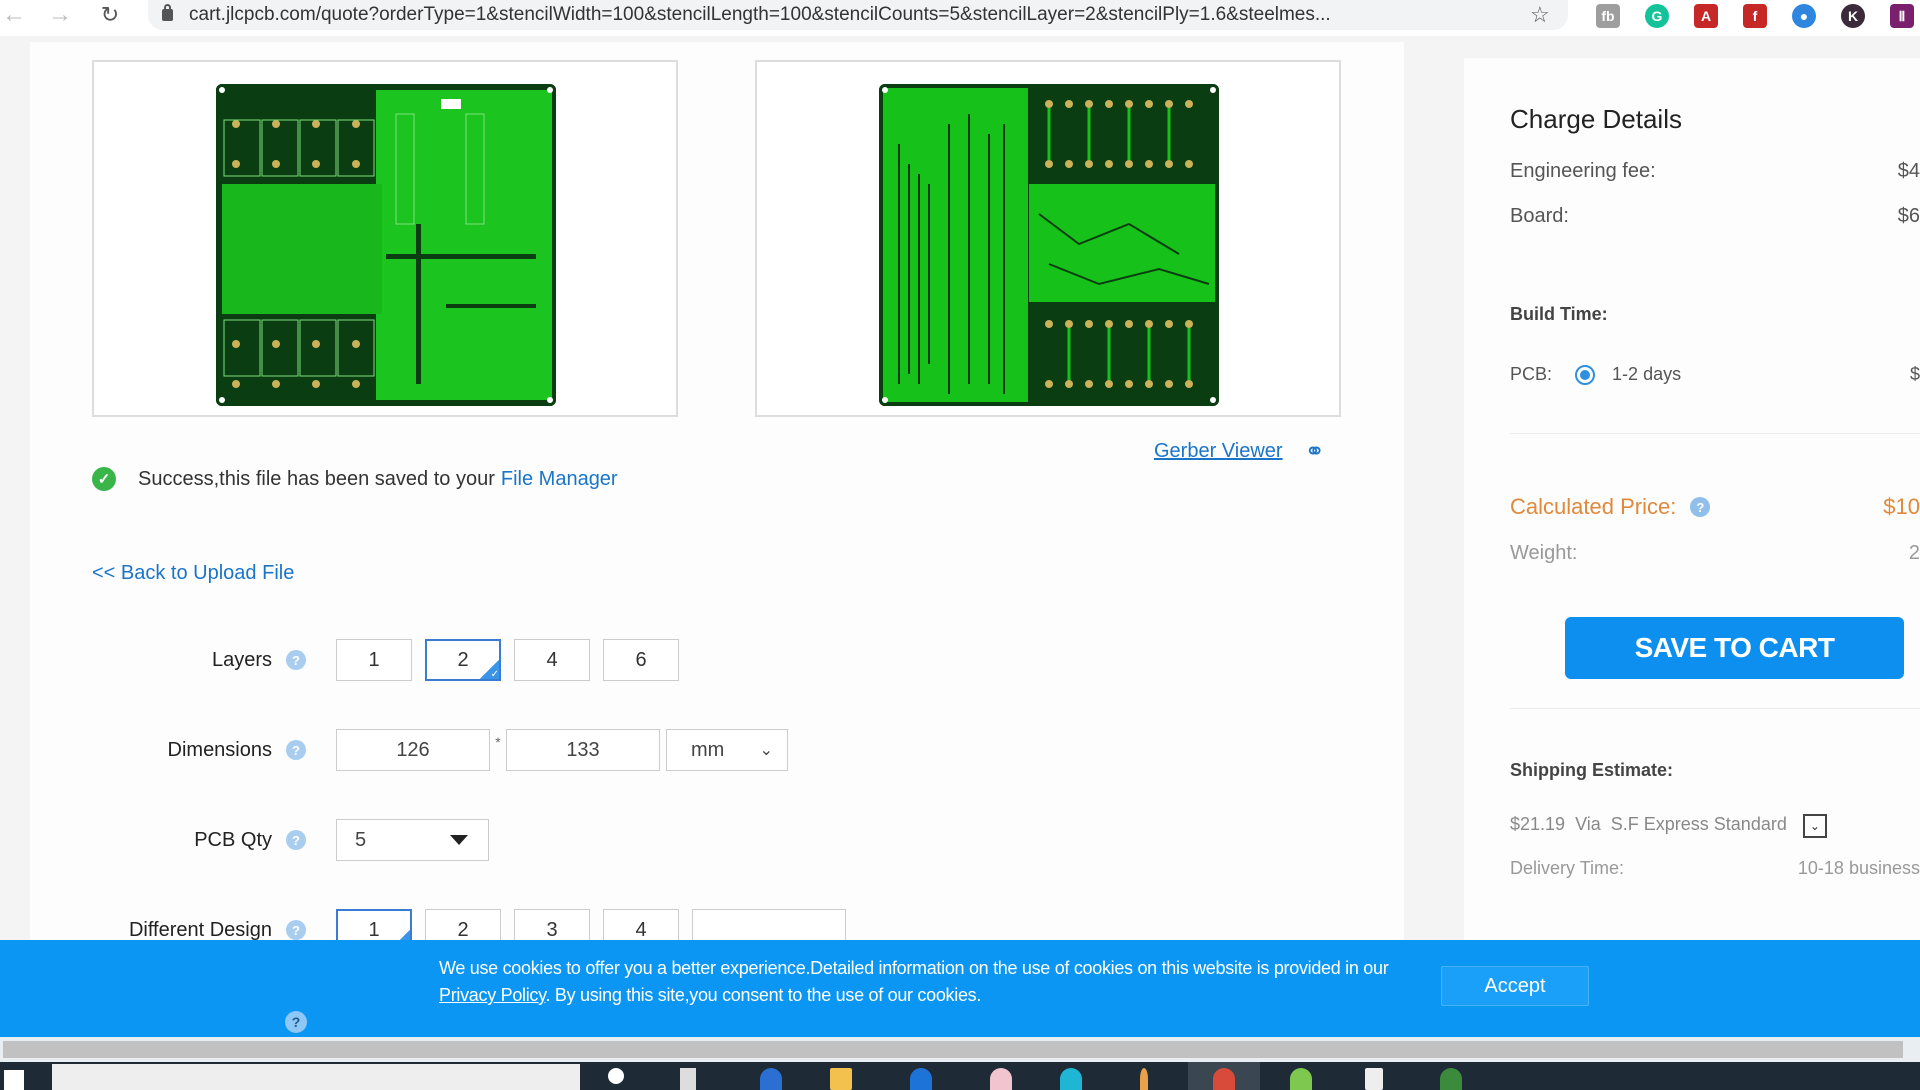  Describe the element at coordinates (727, 750) in the screenshot. I see `dimension-unit-select: mm ⌄` at that location.